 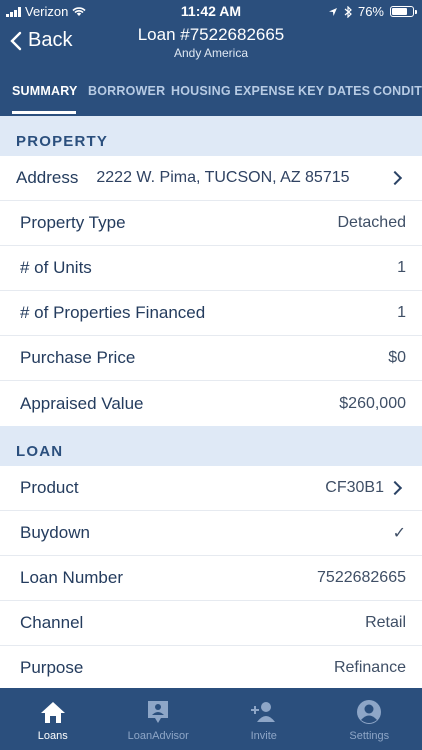 I want to click on row-label: # of Properties Financed, so click(x=113, y=312).